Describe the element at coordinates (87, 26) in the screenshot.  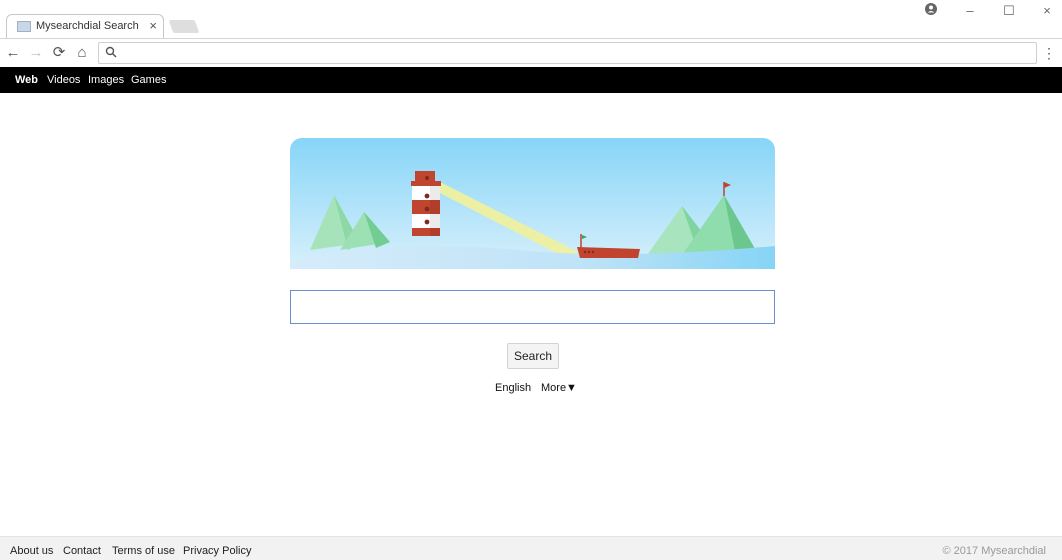
I see `tab-title: Mysearchdial Search` at that location.